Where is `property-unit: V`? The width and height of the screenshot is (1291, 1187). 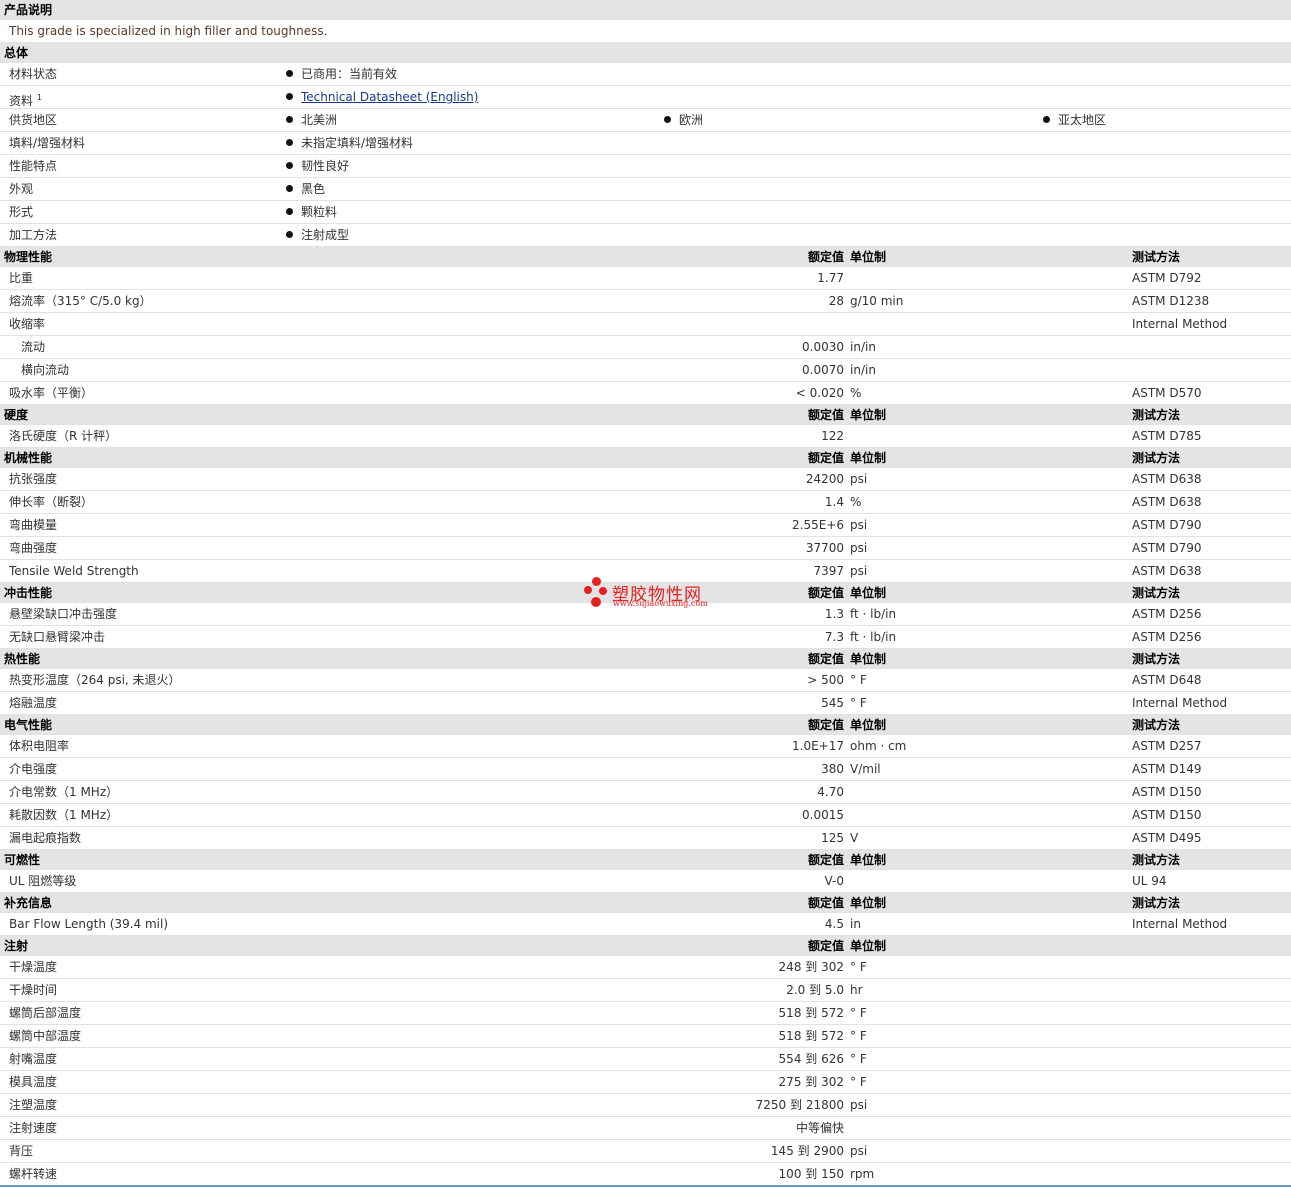 property-unit: V is located at coordinates (854, 838).